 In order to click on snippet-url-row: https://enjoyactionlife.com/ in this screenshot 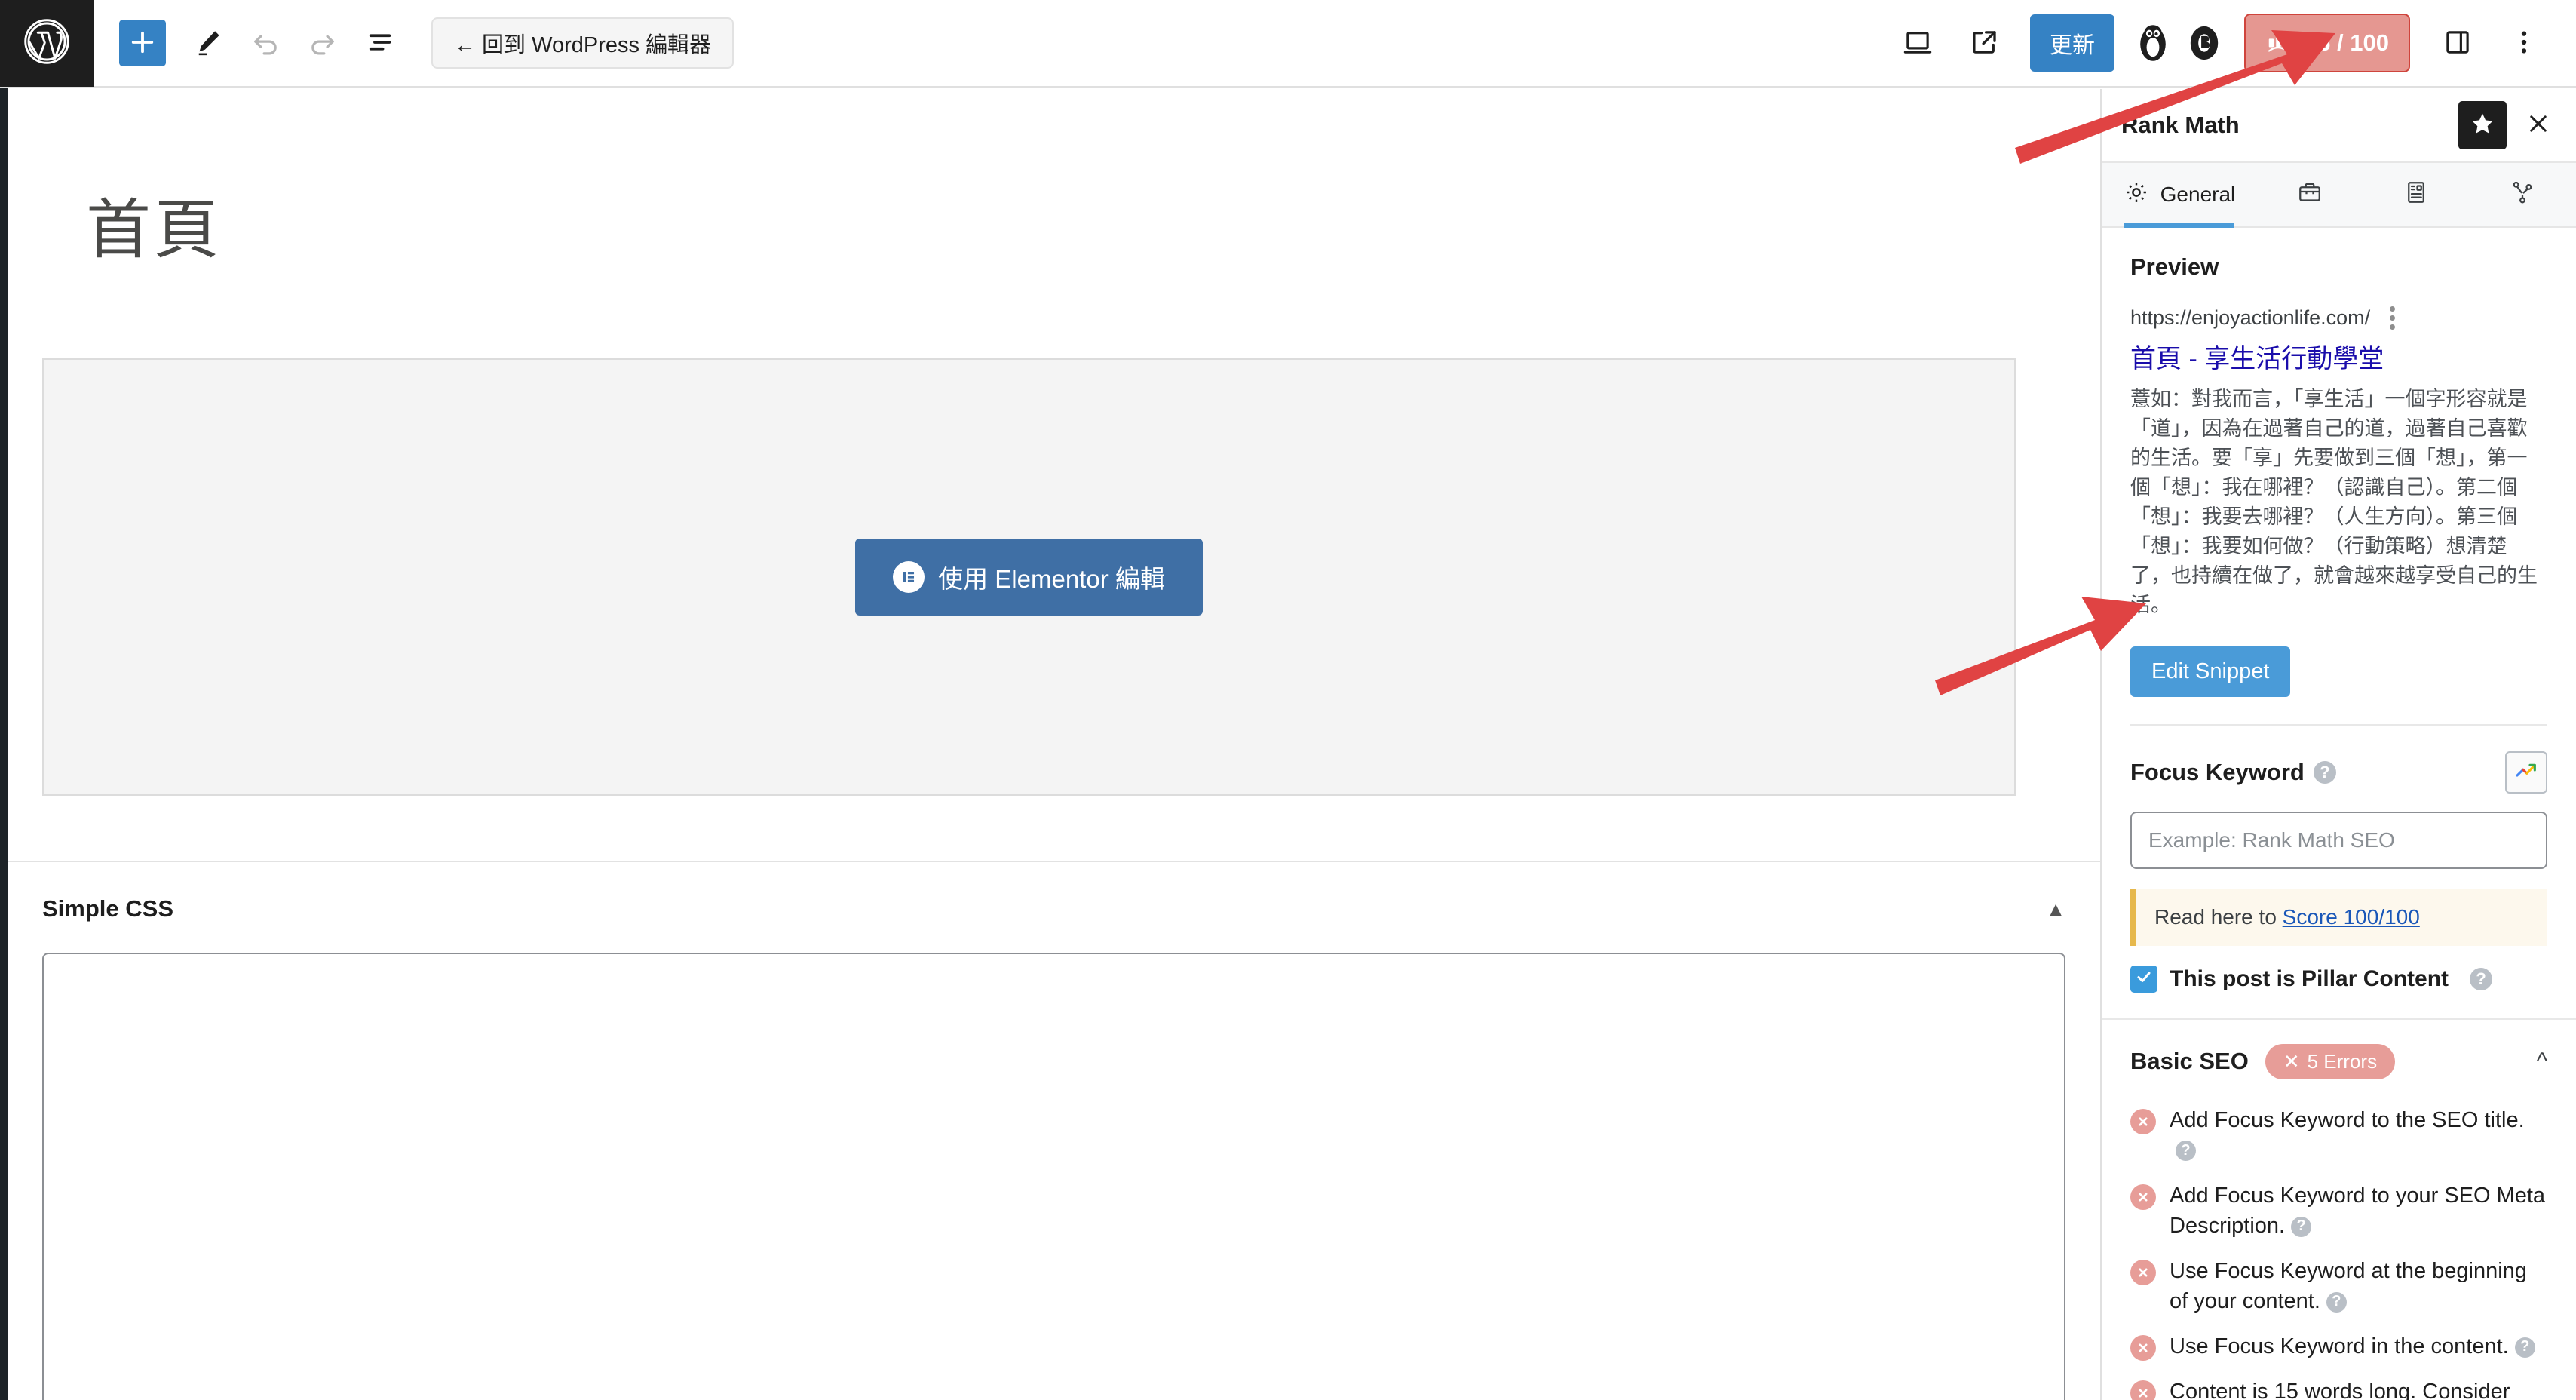, I will do `click(2338, 318)`.